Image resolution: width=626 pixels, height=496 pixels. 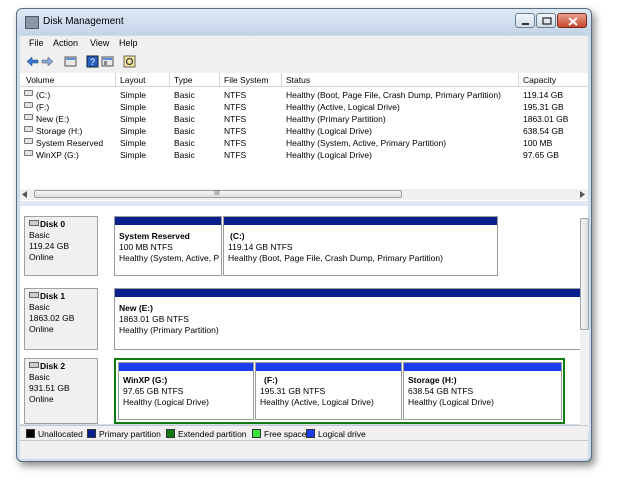 What do you see at coordinates (129, 61) in the screenshot?
I see `settings-icon` at bounding box center [129, 61].